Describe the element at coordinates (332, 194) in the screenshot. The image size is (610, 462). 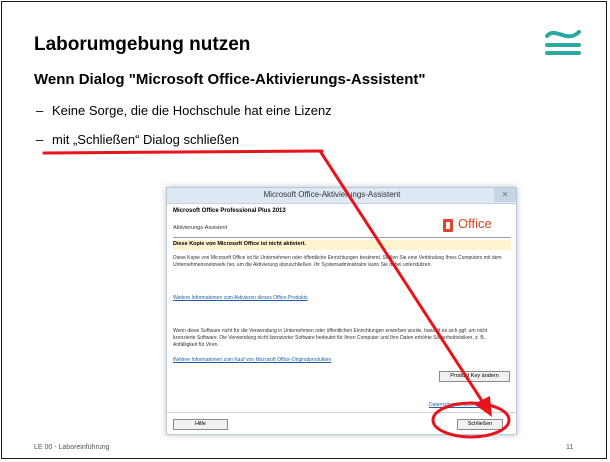
I see `dialog-title: Microsoft Office-Aktivierungs-Assistent` at that location.